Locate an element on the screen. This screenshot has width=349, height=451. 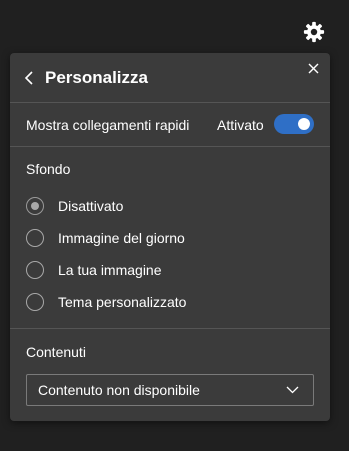
shortcuts-status-text: Attivato is located at coordinates (240, 125).